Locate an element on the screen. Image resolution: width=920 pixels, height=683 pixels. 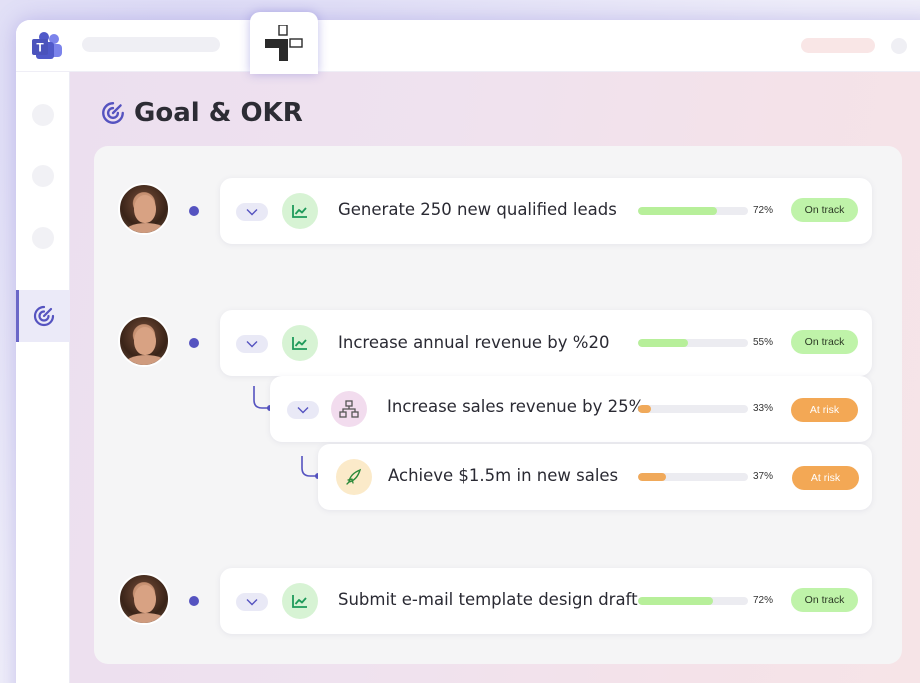
page-title: Goal & OKR is located at coordinates (201, 113).